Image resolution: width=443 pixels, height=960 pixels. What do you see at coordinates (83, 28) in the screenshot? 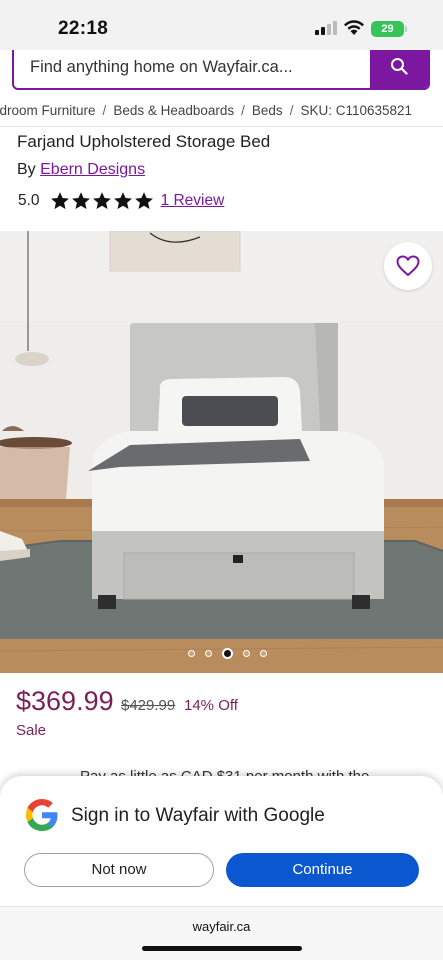
I see `status-time: 22:18` at bounding box center [83, 28].